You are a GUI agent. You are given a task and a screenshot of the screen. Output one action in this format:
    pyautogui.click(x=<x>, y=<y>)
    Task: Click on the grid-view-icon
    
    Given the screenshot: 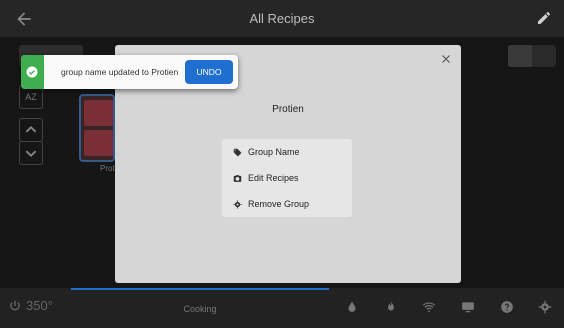 What is the action you would take?
    pyautogui.click(x=520, y=56)
    